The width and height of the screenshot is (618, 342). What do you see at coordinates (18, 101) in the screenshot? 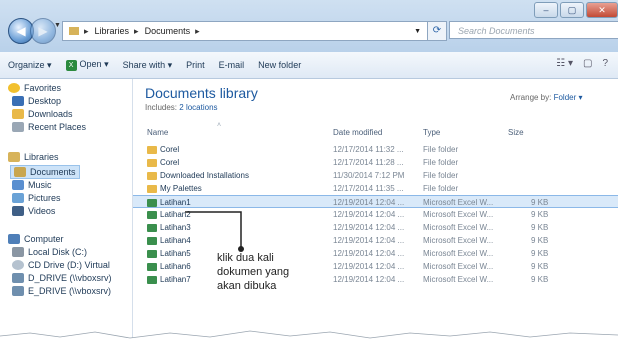
I see `desktop-icon` at bounding box center [18, 101].